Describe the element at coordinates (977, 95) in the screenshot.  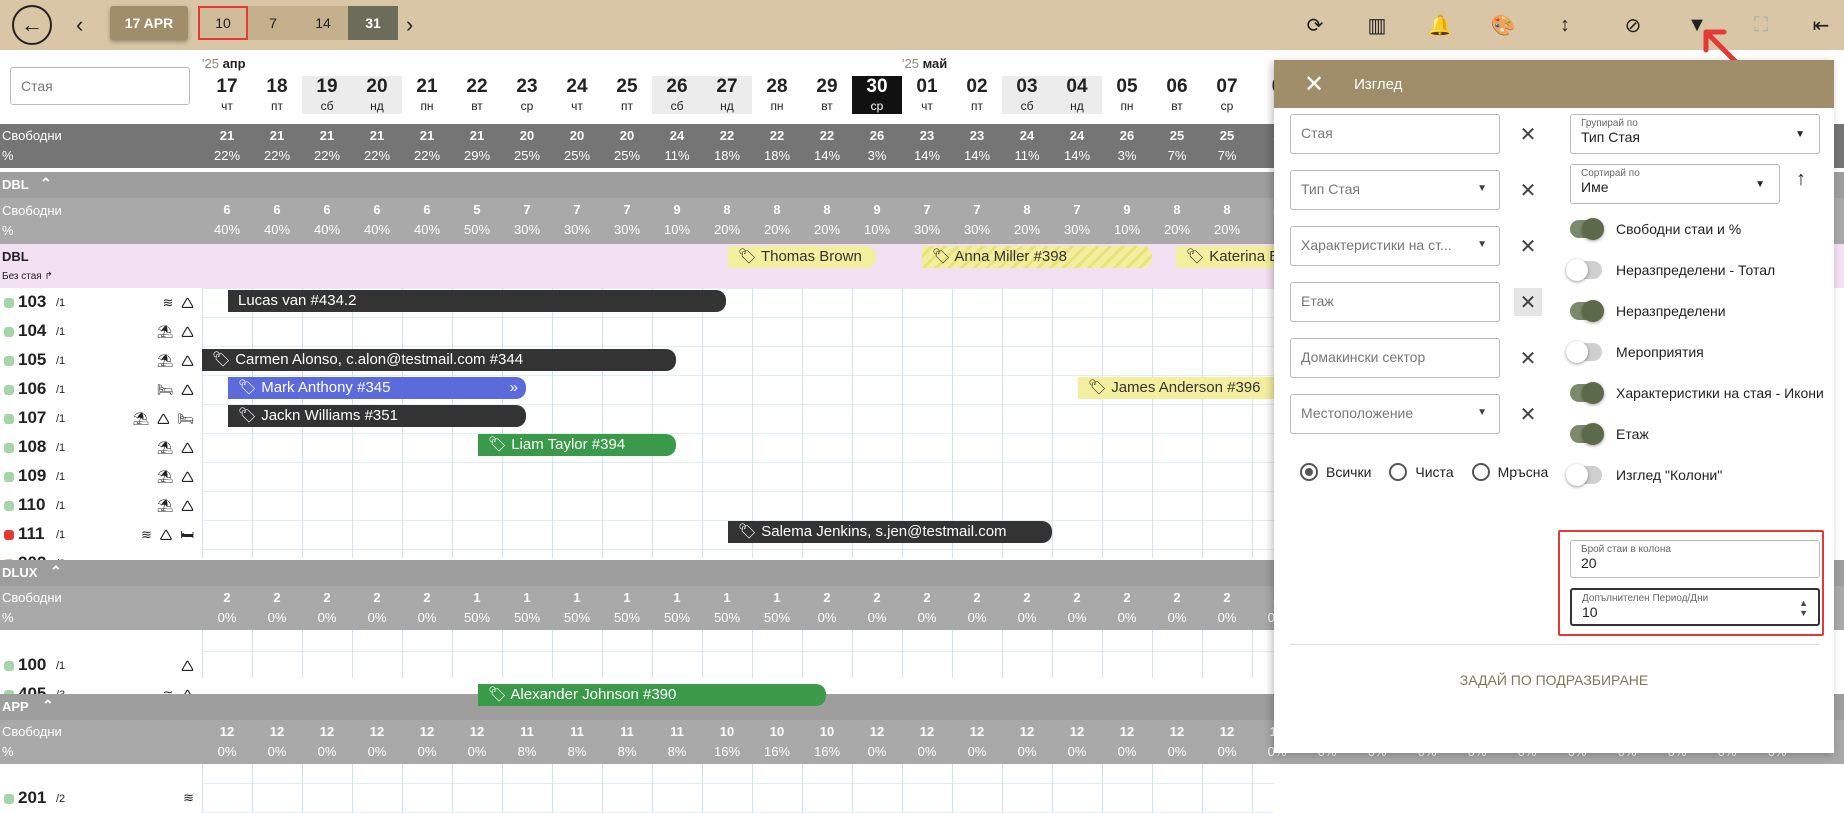
I see `day-header: 02 пт` at that location.